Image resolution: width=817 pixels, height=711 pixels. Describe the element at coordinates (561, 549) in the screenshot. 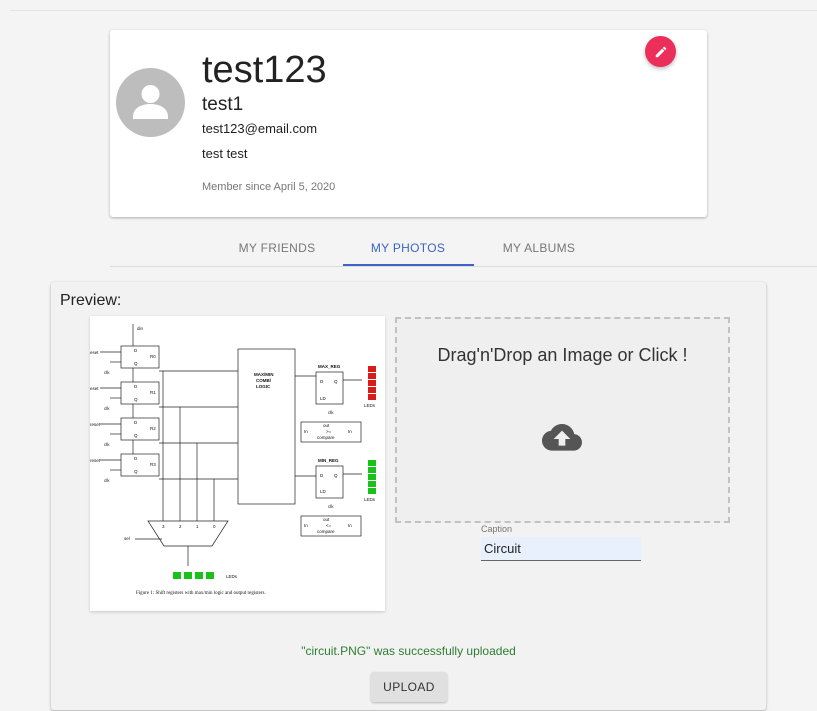

I see `caption-input` at that location.